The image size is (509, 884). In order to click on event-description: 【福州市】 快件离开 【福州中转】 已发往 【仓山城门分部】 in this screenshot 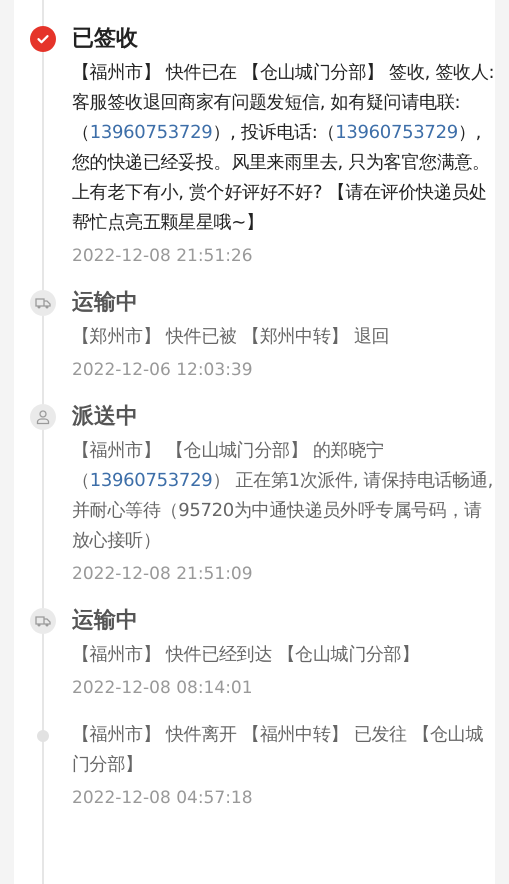, I will do `click(278, 750)`.